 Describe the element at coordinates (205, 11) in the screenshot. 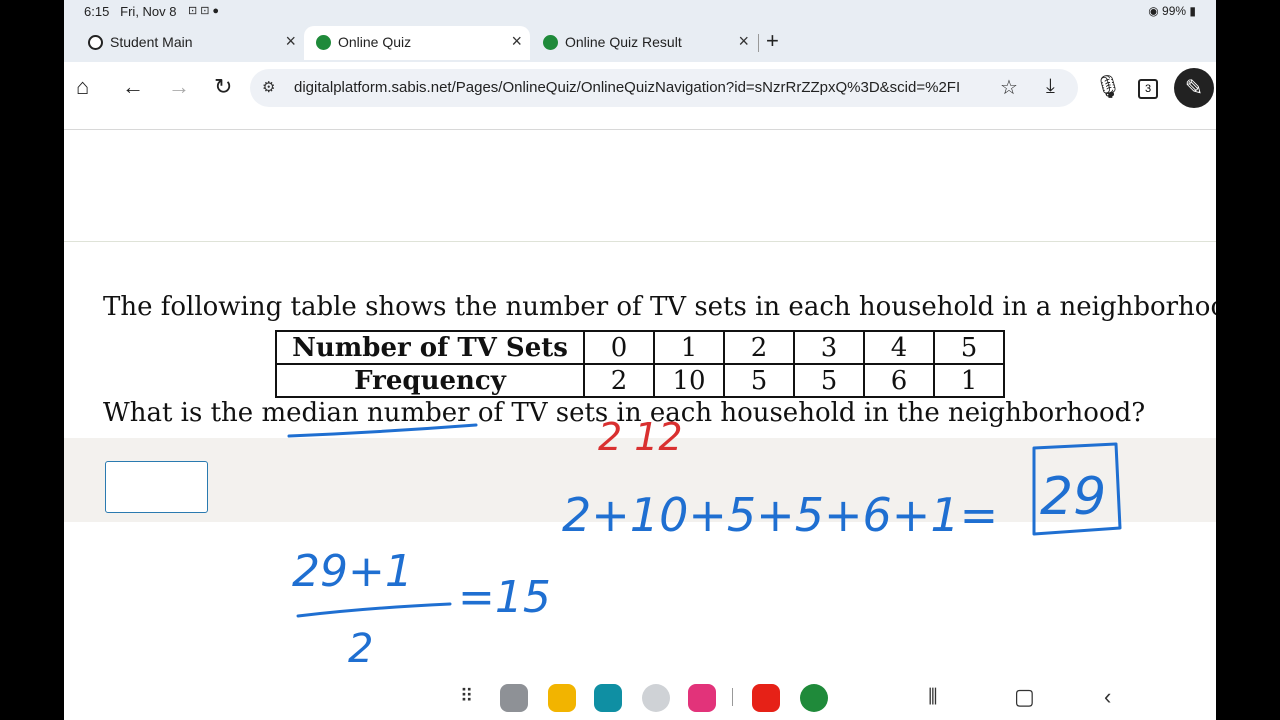

I see `notification-icons: ⊡⊡●` at that location.